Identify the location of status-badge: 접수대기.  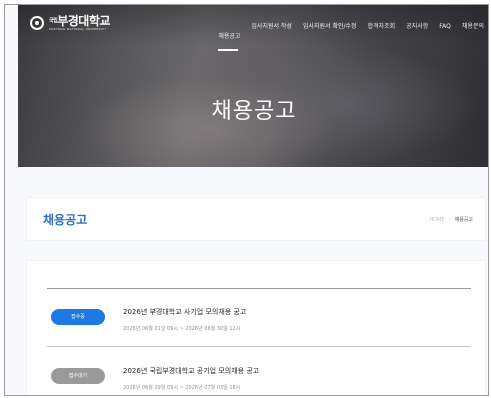
(78, 376).